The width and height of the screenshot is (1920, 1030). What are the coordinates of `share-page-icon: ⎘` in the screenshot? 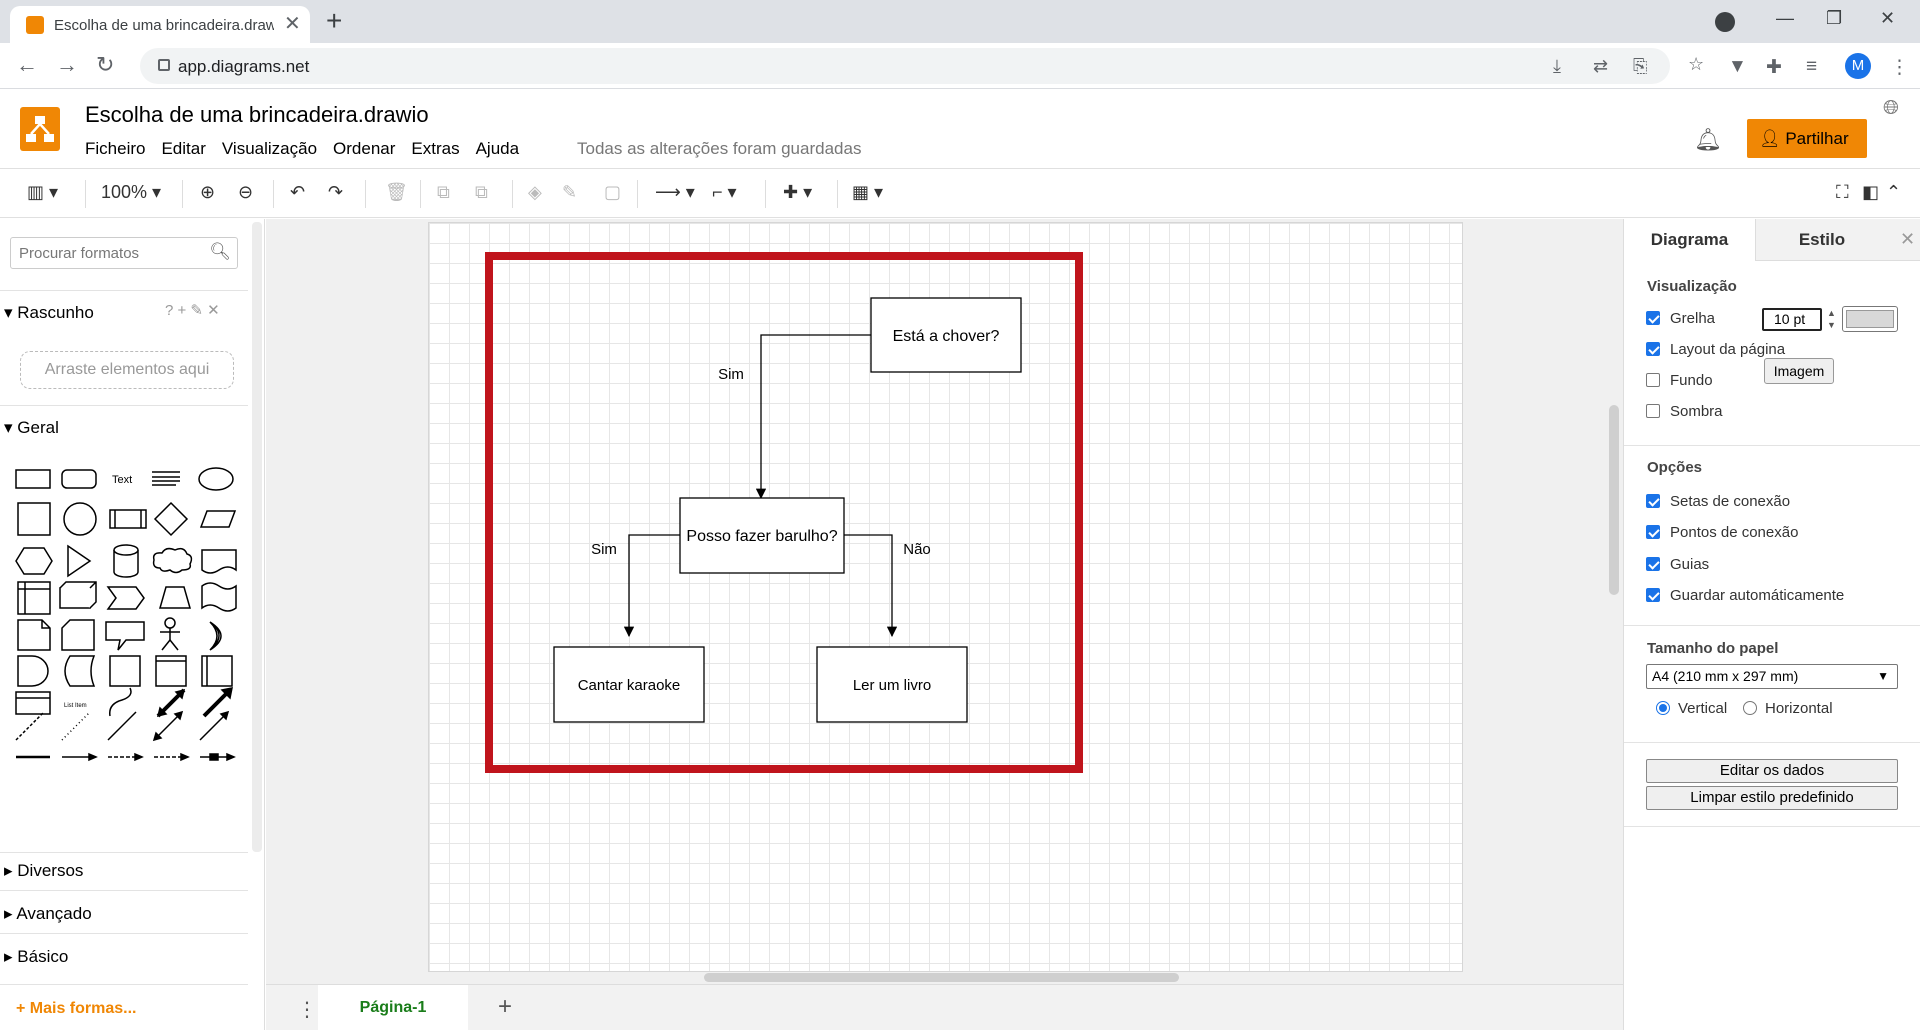 It's located at (1640, 66).